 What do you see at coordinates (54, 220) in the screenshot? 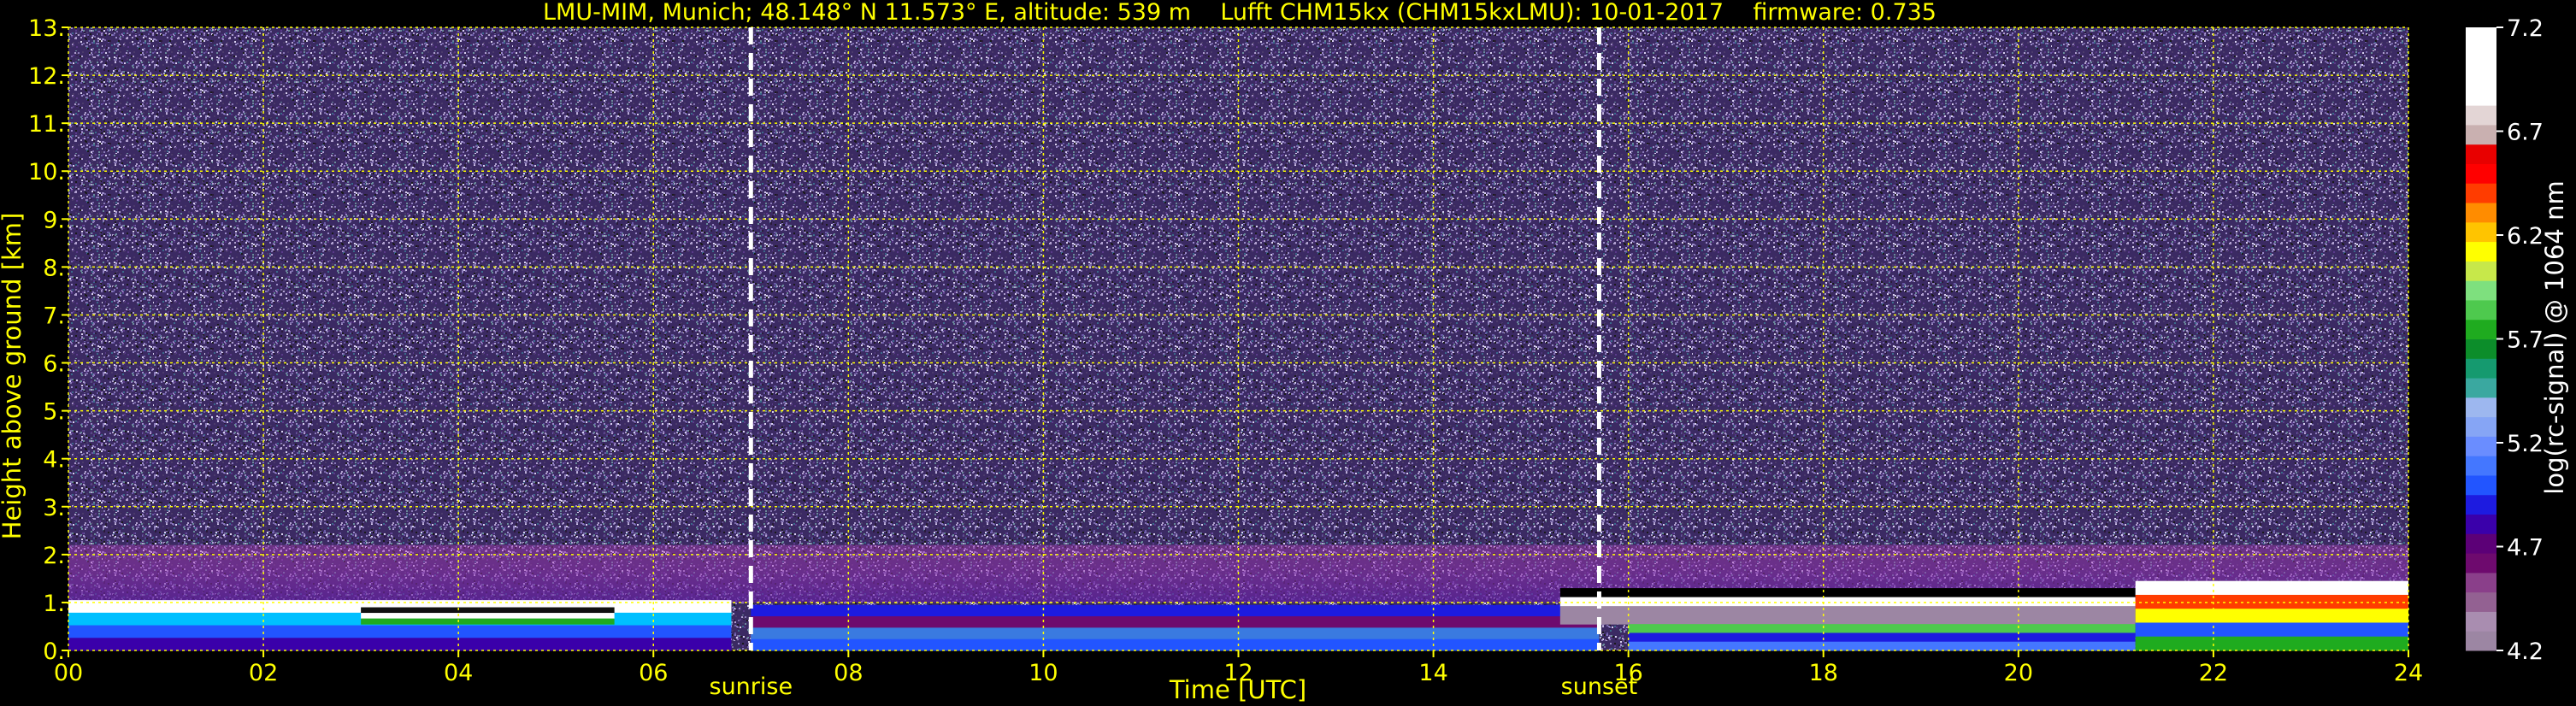
I see `y-tick-label: 9.` at bounding box center [54, 220].